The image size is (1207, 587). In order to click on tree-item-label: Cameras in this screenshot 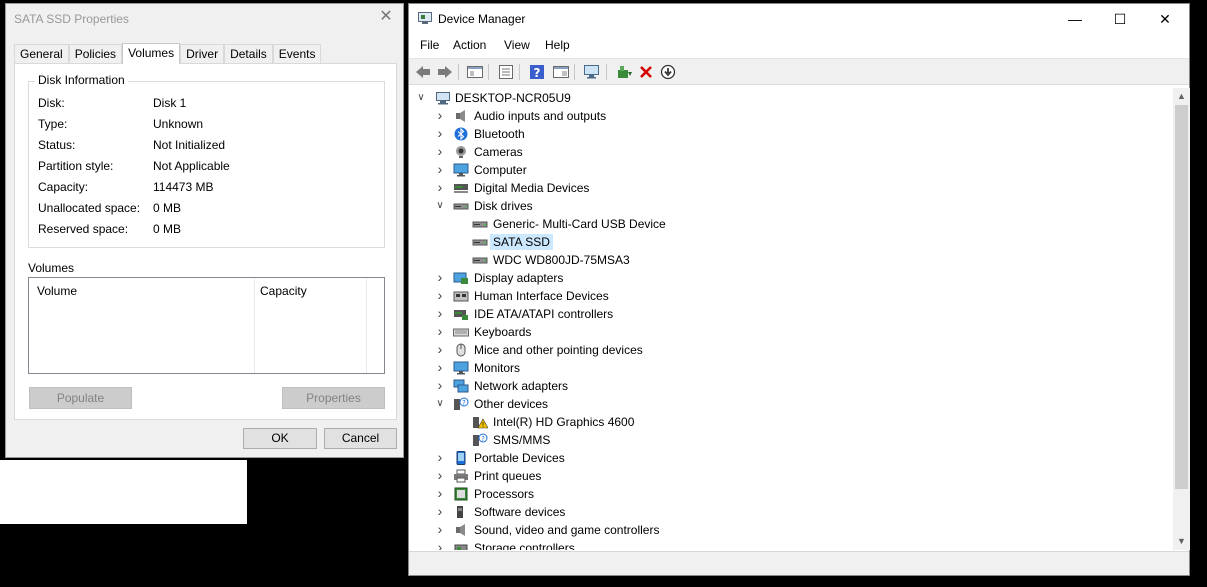, I will do `click(498, 152)`.